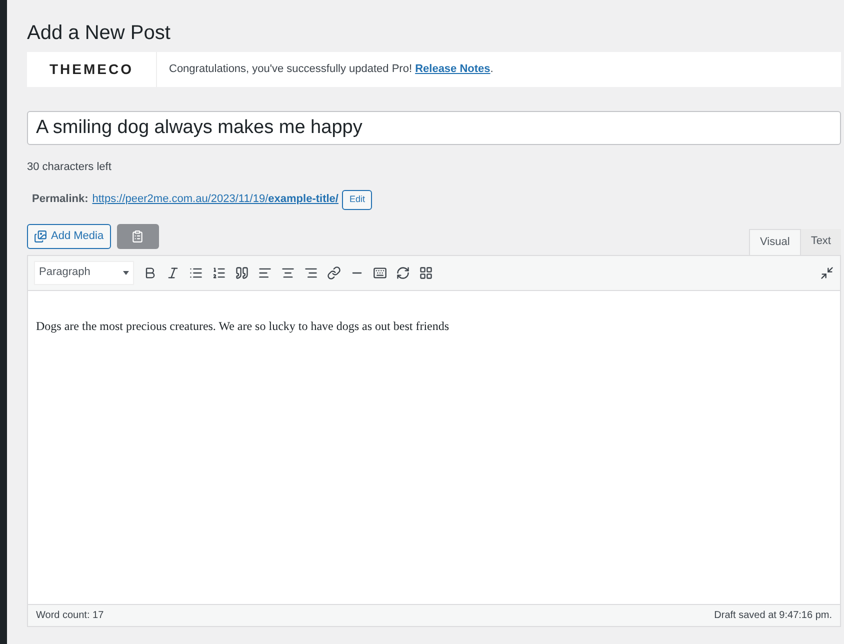 The height and width of the screenshot is (644, 844). What do you see at coordinates (775, 241) in the screenshot?
I see `editor-tab: Visual` at bounding box center [775, 241].